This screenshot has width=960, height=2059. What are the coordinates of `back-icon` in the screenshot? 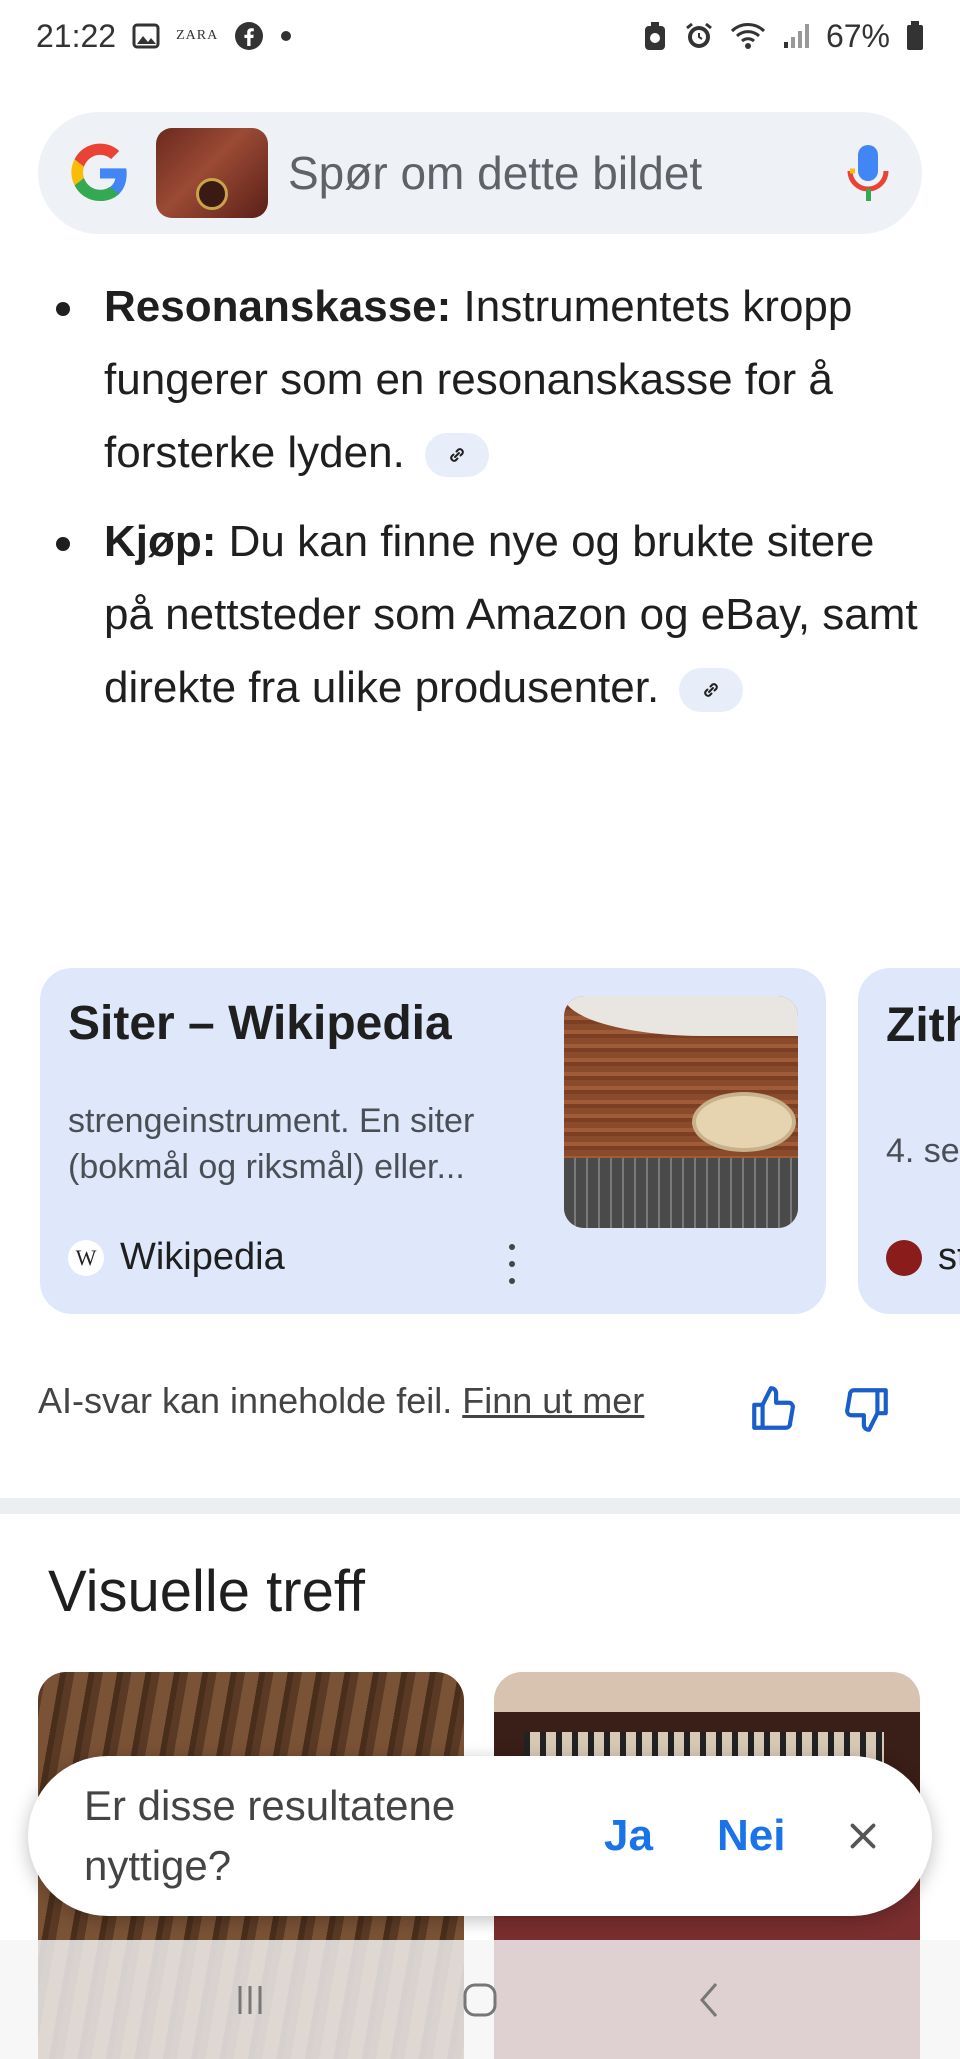 It's located at (709, 1999).